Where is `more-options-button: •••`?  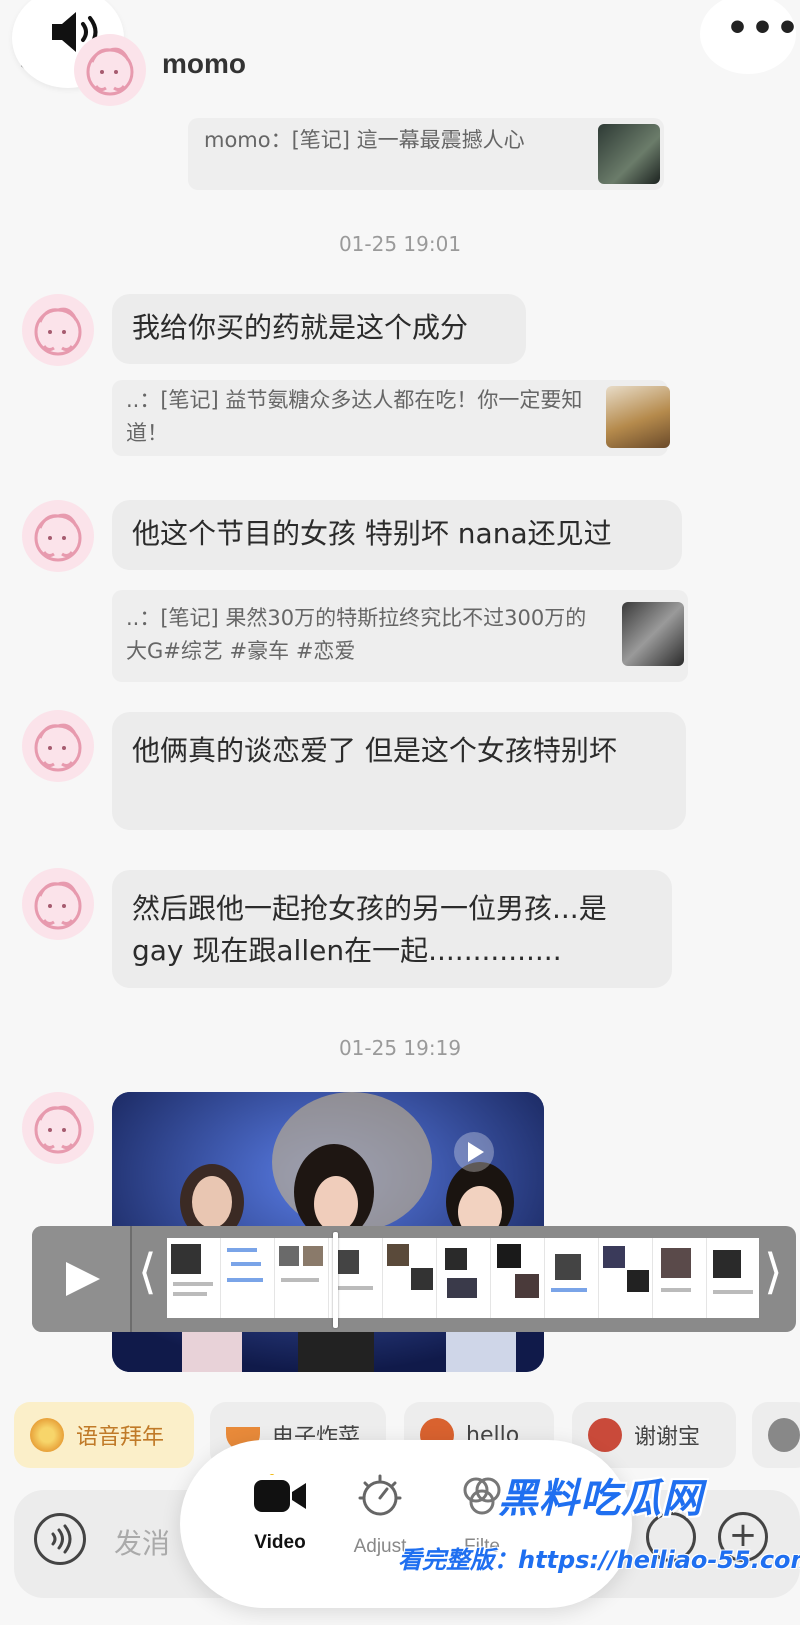 more-options-button: ••• is located at coordinates (749, 37).